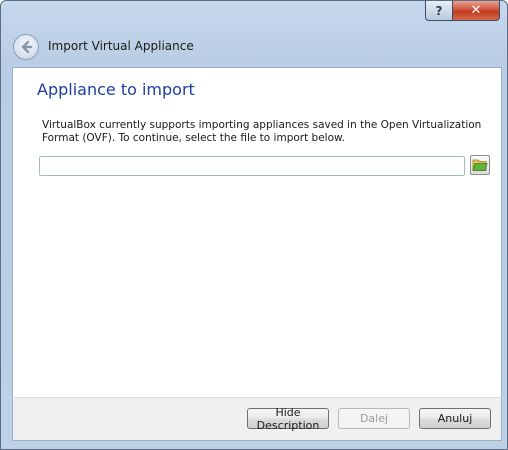 Image resolution: width=508 pixels, height=450 pixels. I want to click on close-icon: ✕, so click(476, 10).